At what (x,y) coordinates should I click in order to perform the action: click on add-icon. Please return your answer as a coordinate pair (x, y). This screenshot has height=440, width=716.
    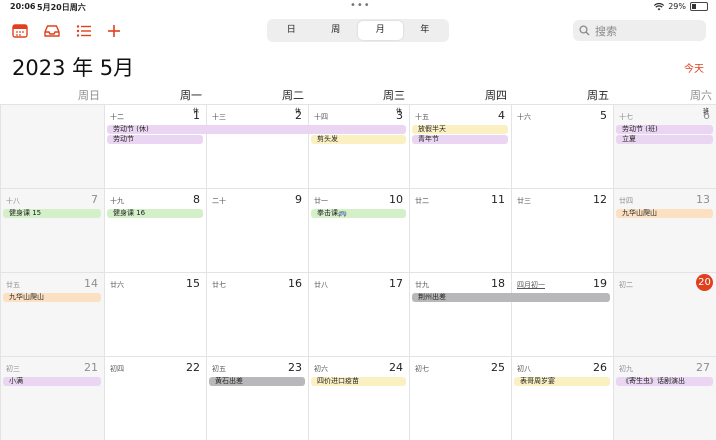
    Looking at the image, I should click on (114, 31).